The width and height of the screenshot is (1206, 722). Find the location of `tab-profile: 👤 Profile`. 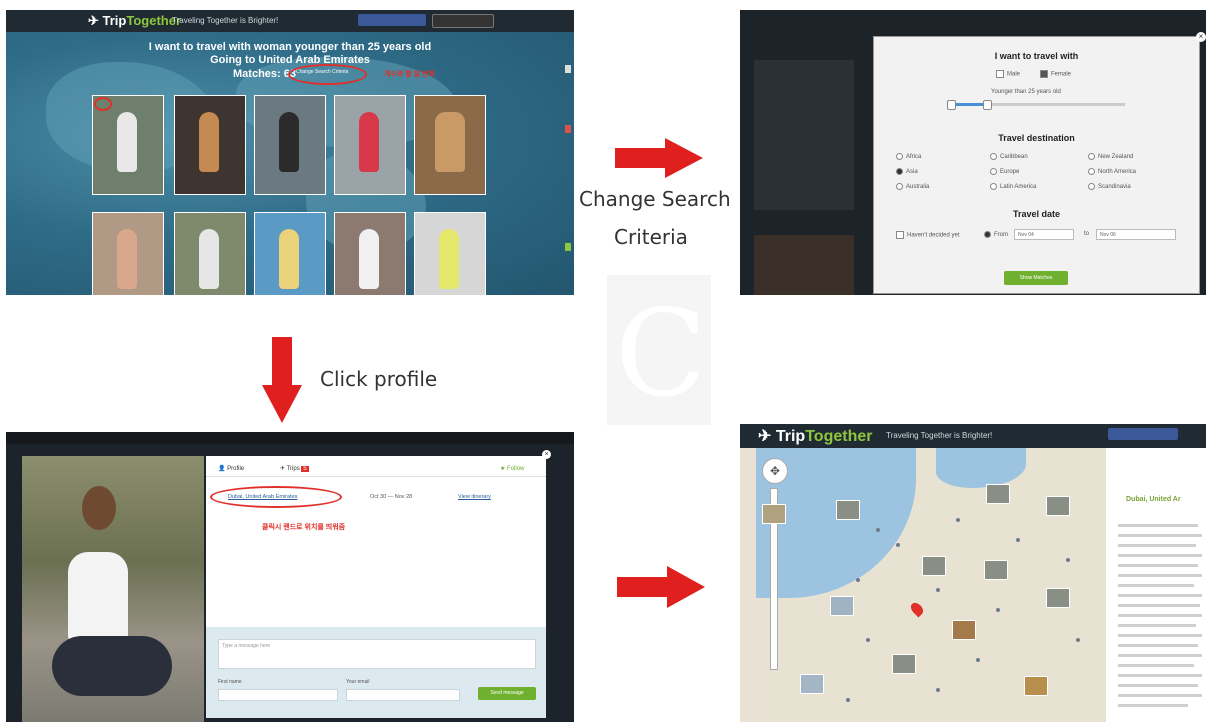

tab-profile: 👤 Profile is located at coordinates (231, 468).